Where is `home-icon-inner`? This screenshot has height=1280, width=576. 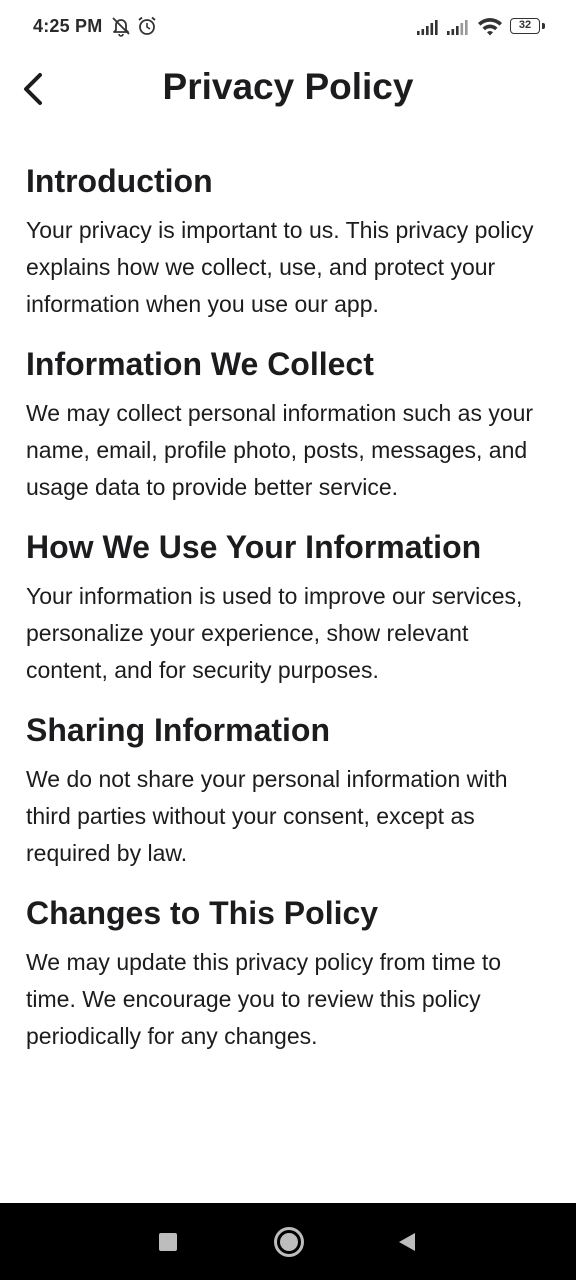
home-icon-inner is located at coordinates (289, 1242).